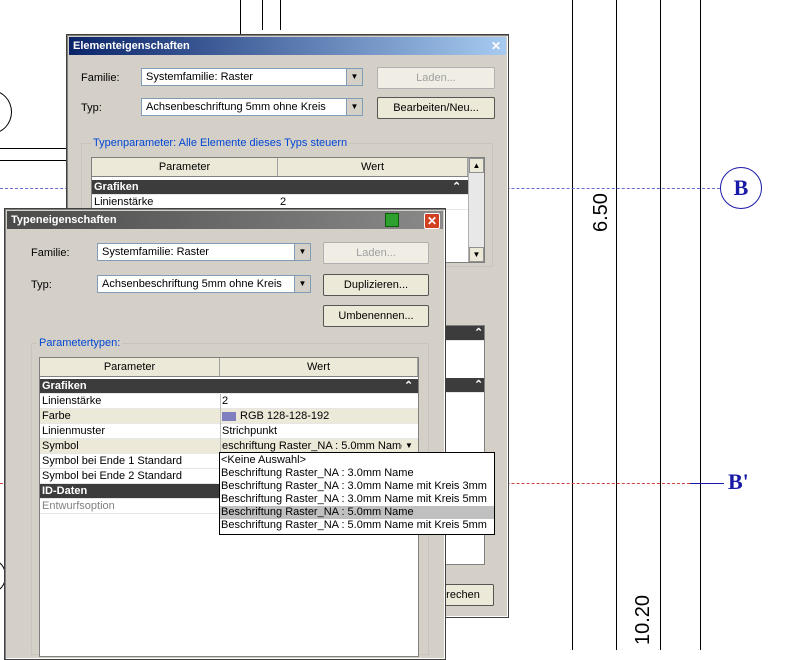 The image size is (787, 660). Describe the element at coordinates (476, 254) in the screenshot. I see `scroll-down-icon: ▼` at that location.